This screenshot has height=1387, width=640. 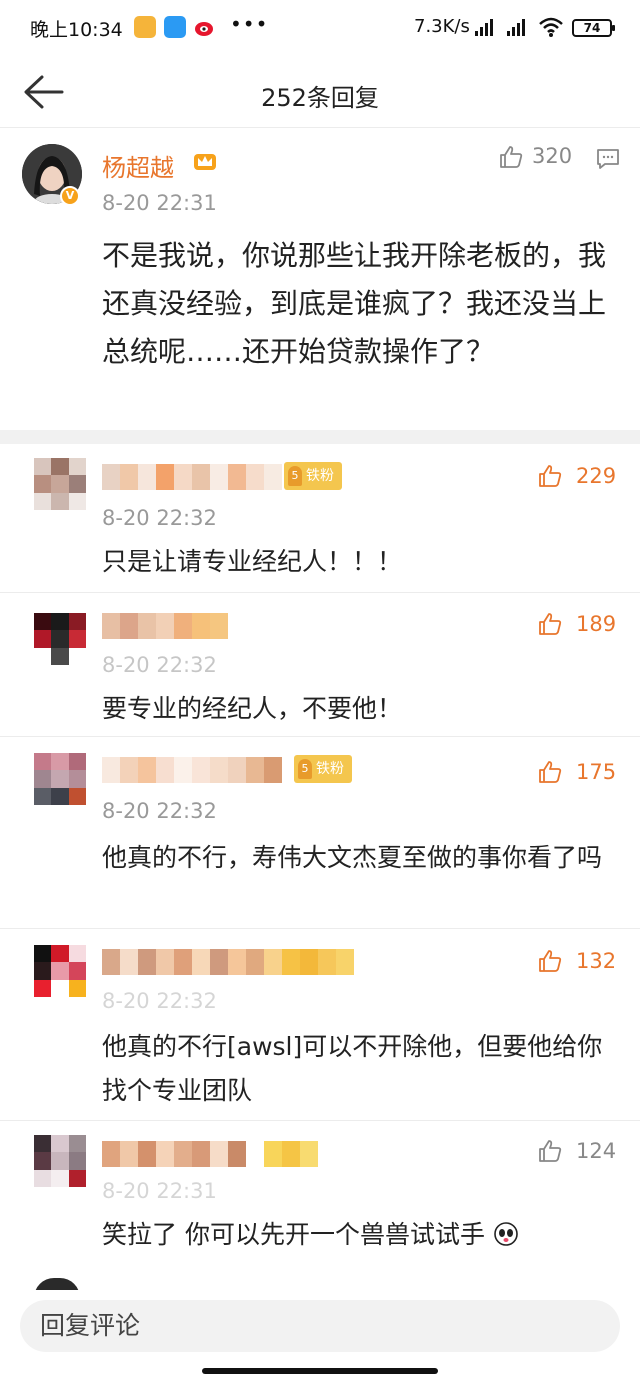 What do you see at coordinates (320, 98) in the screenshot?
I see `page-title: 252条回复` at bounding box center [320, 98].